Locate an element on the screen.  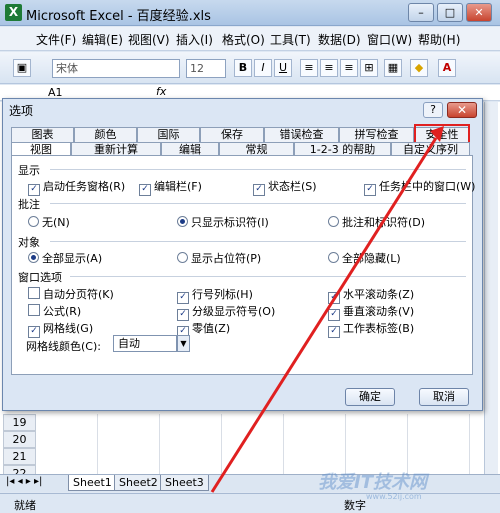
watermark-url: www.52ij.com is located at coordinates (394, 496).